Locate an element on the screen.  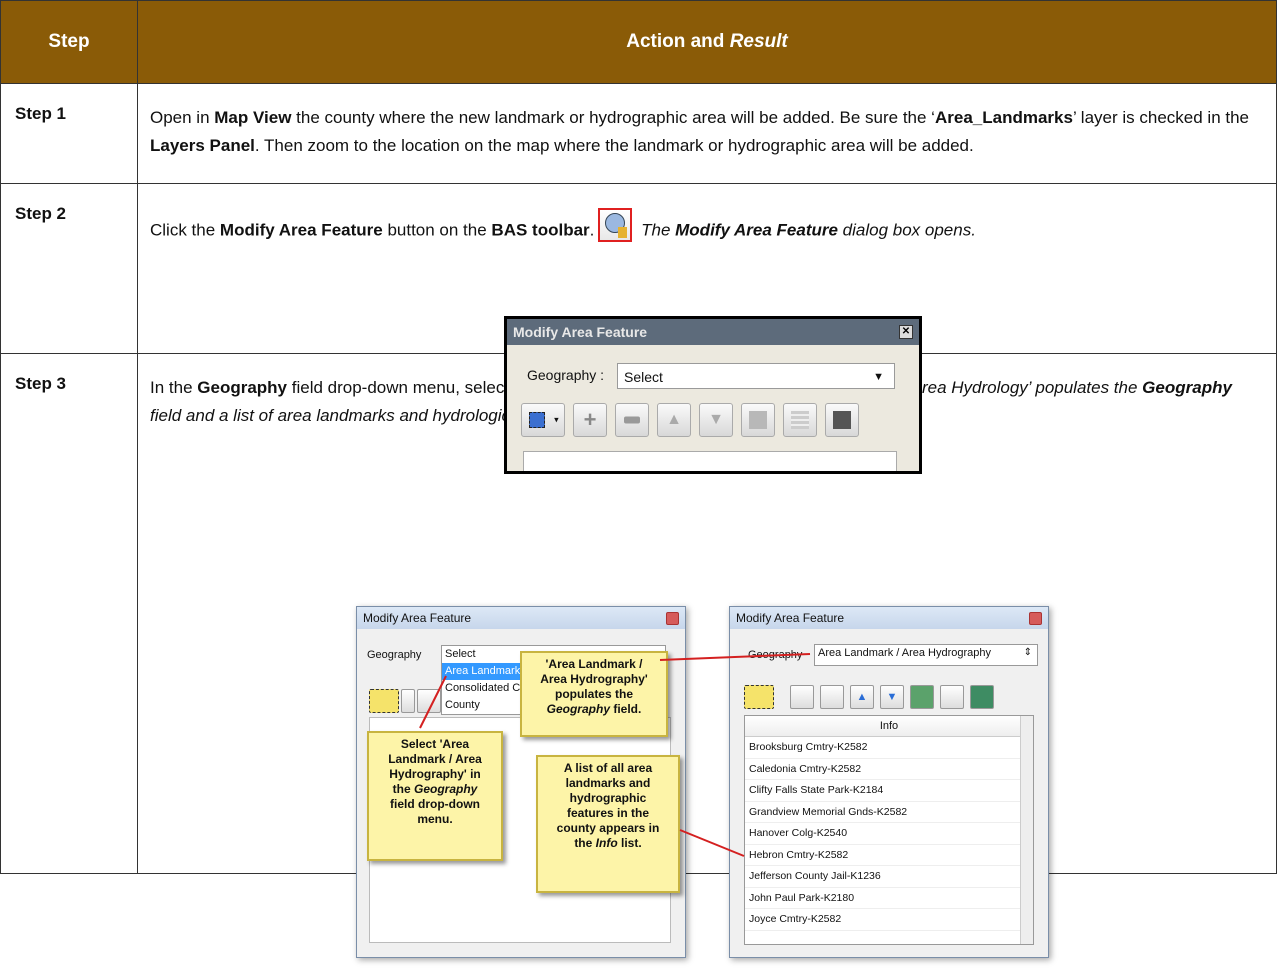
map-zoom-button is located at coordinates (758, 420).